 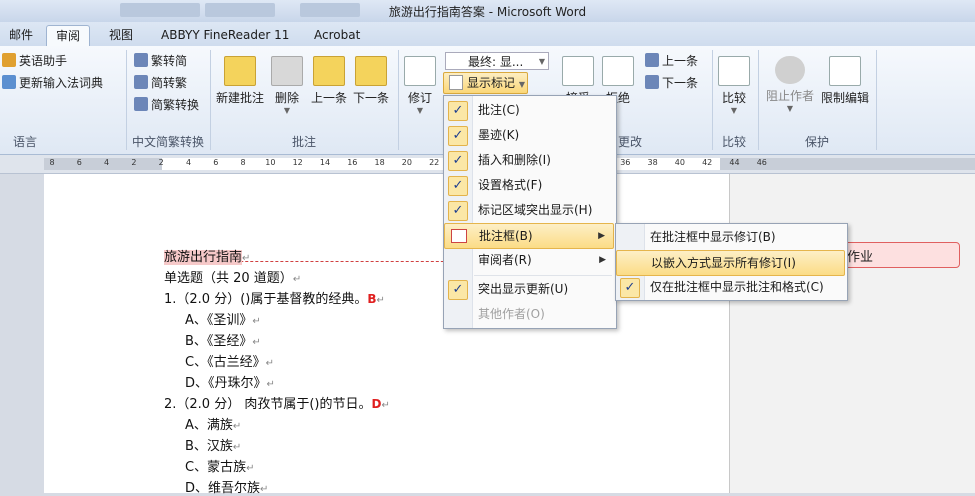 What do you see at coordinates (487, 12) in the screenshot?
I see `window-title: 旅游出行指南答案 - Microsoft Word` at bounding box center [487, 12].